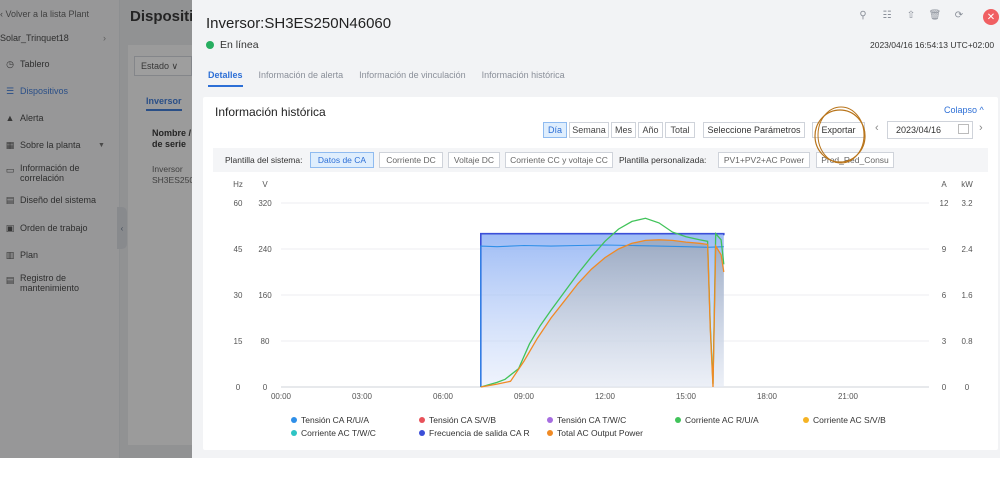 This screenshot has height=492, width=1000. I want to click on list-icon: ☷, so click(887, 15).